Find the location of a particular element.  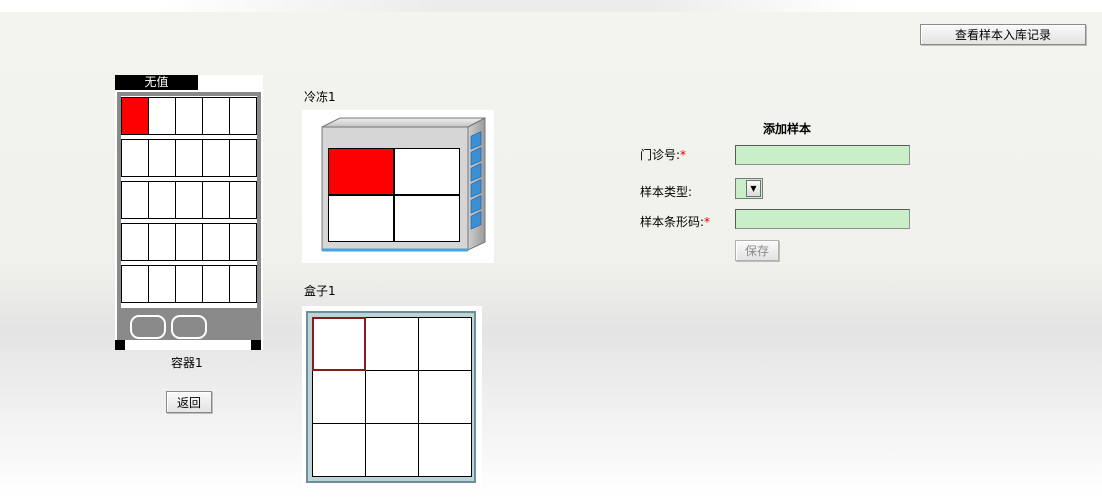

sample-type-label: 样本类型: is located at coordinates (666, 192).